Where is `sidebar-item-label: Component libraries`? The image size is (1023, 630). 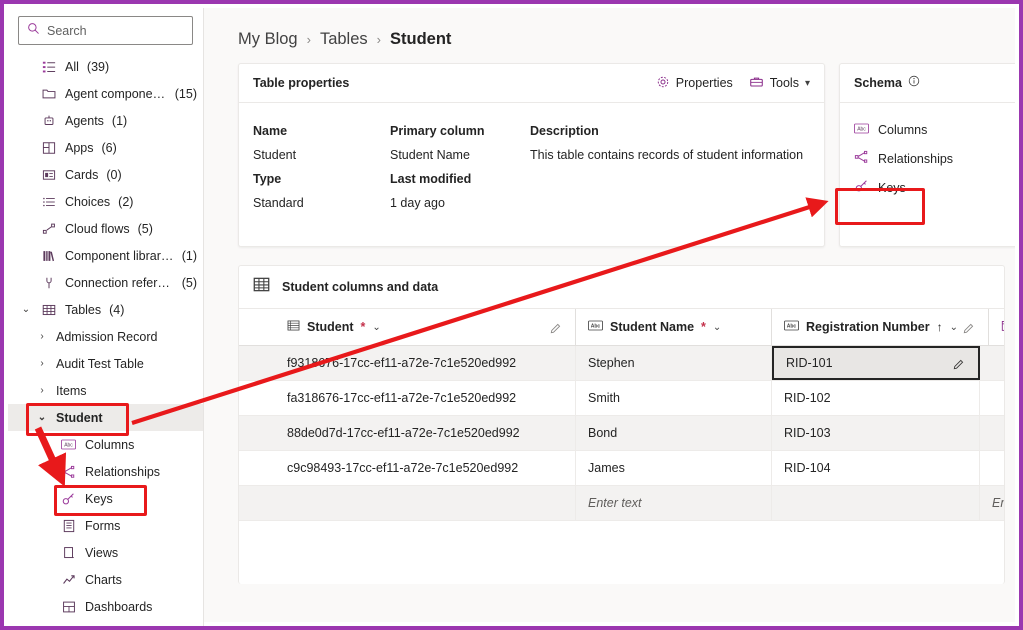 sidebar-item-label: Component libraries is located at coordinates (119, 255).